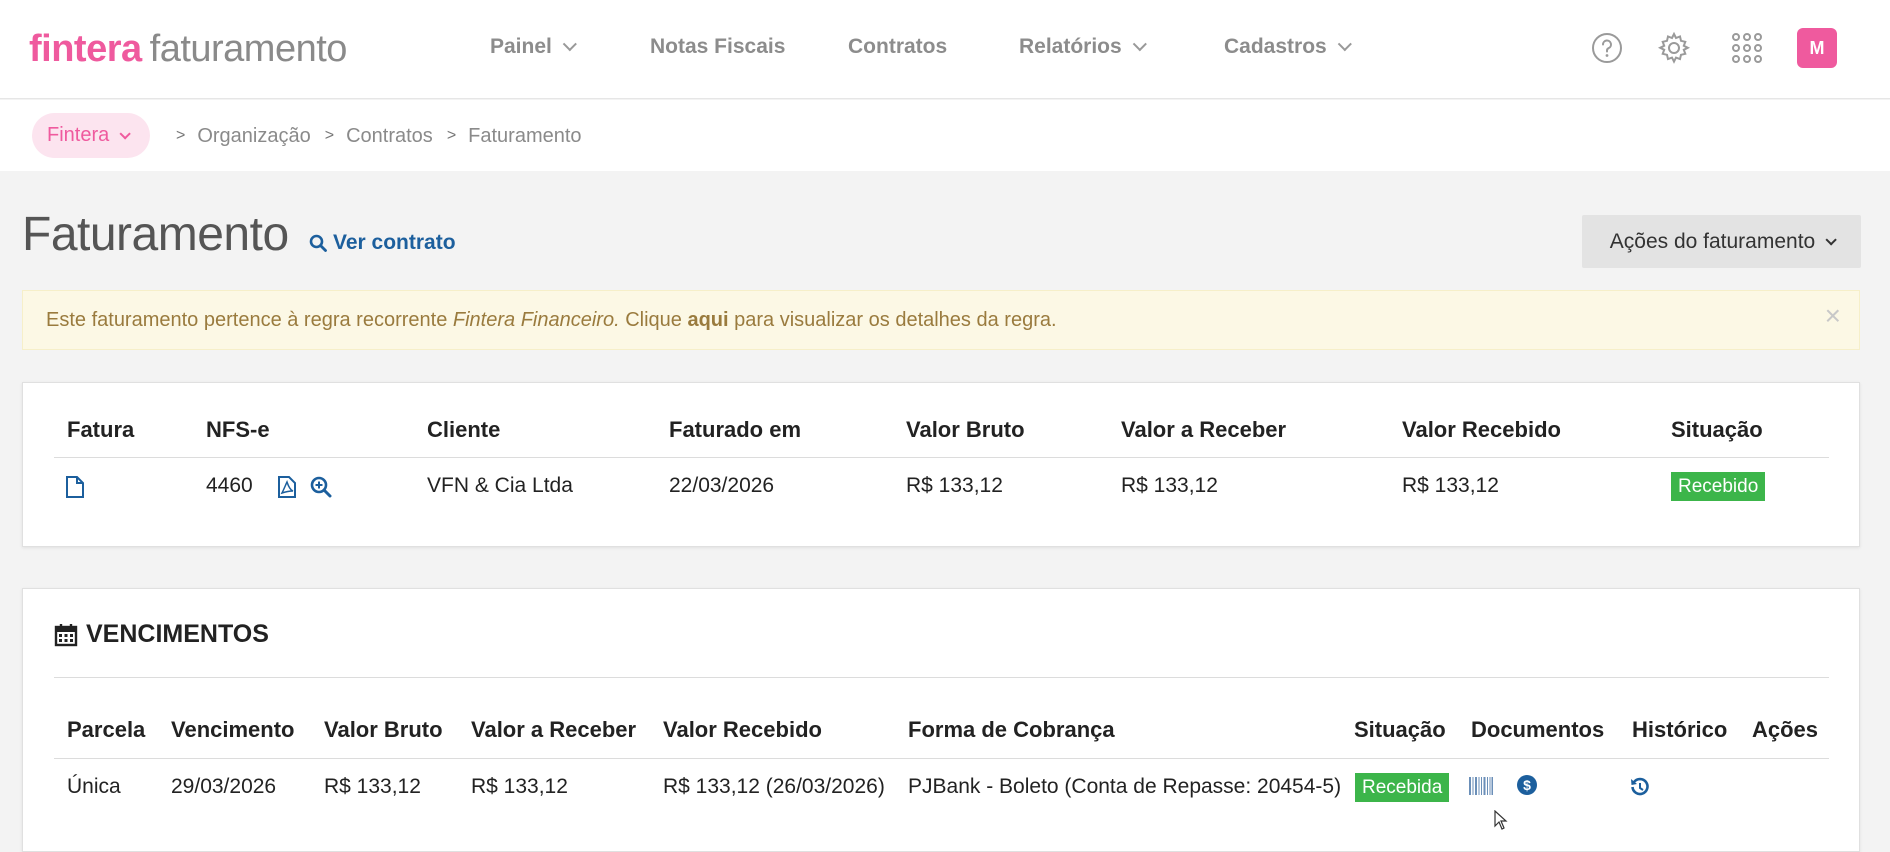 The height and width of the screenshot is (852, 1890). I want to click on org-selector-label: Fintera, so click(78, 135).